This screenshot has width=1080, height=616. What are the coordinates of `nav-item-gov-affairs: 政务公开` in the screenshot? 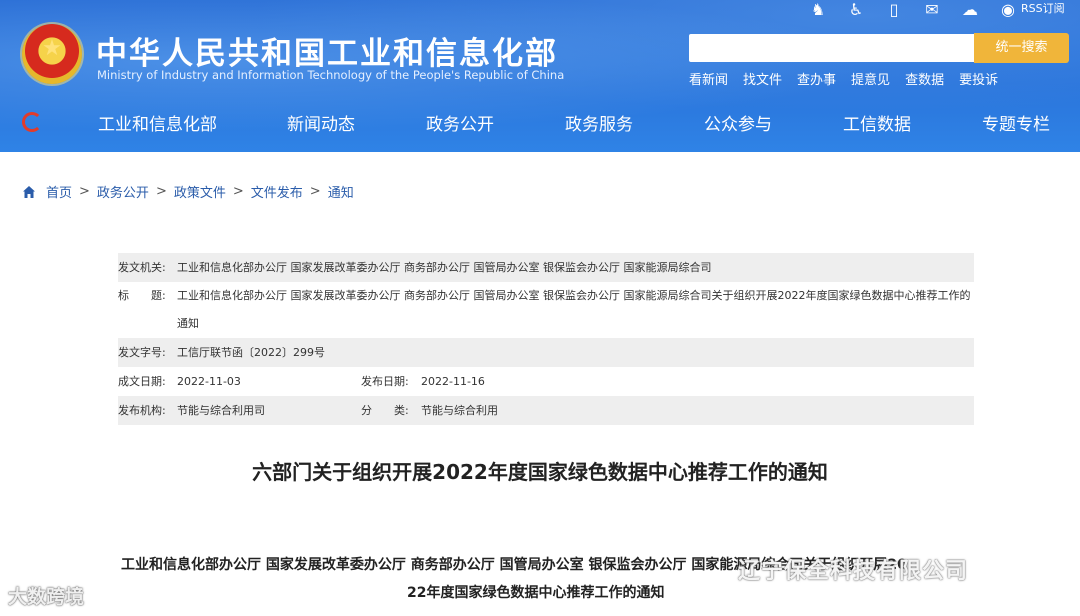 It's located at (460, 122).